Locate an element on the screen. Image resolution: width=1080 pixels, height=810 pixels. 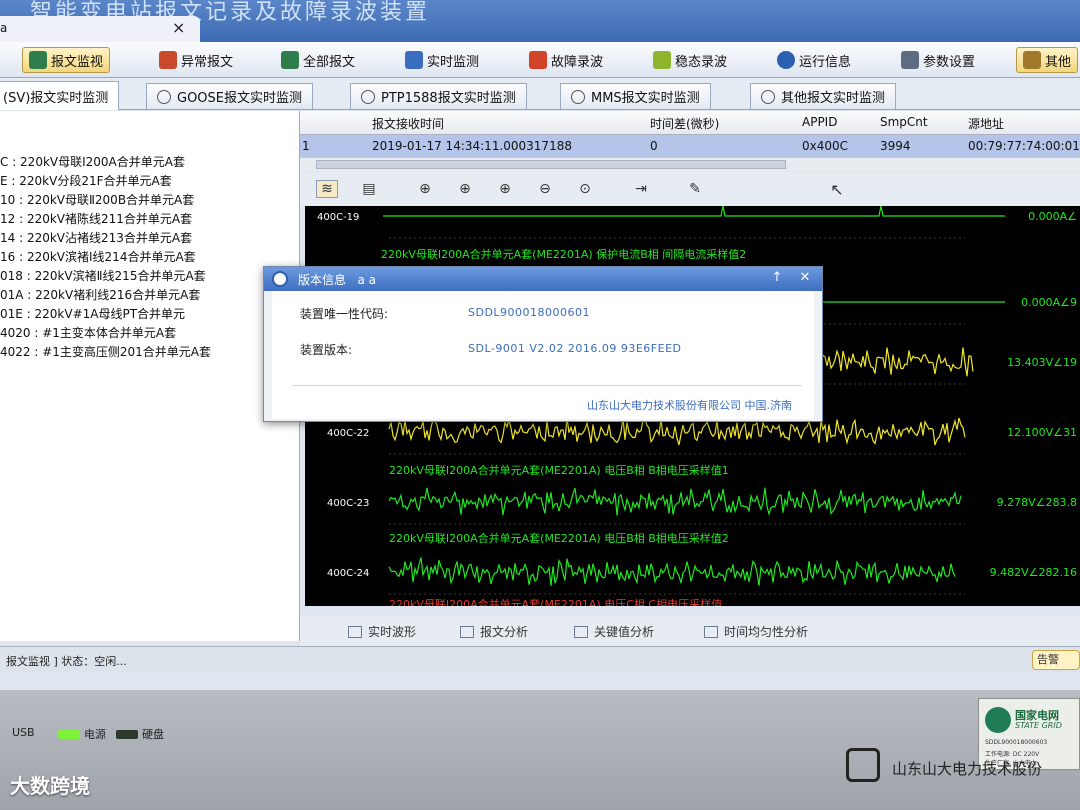
channel-value: 13.403V∠19 is located at coordinates (1042, 362).